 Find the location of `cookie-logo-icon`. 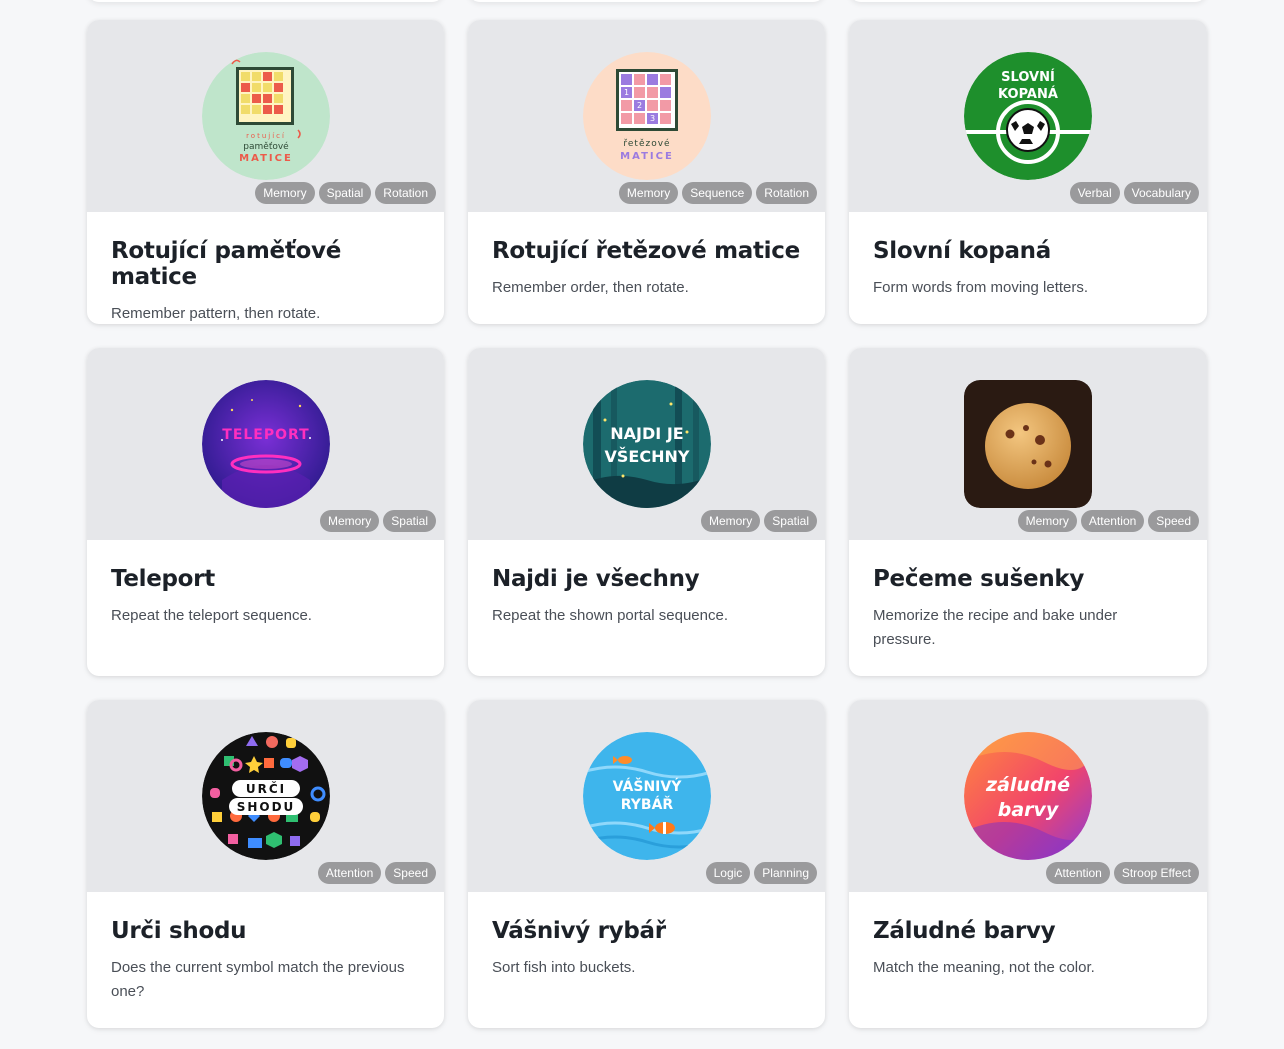

cookie-logo-icon is located at coordinates (1028, 444).